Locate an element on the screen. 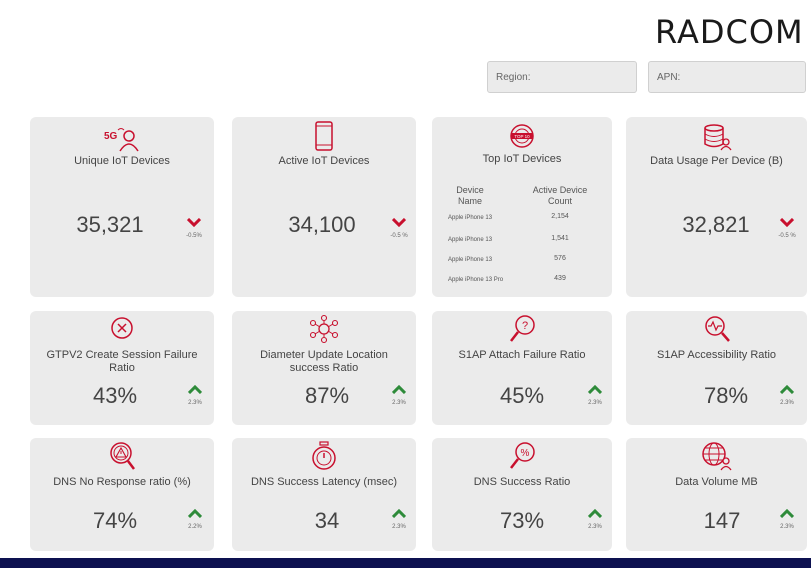 This screenshot has height=568, width=811. kpi-title: DNS Success Latency (msec) is located at coordinates (324, 482).